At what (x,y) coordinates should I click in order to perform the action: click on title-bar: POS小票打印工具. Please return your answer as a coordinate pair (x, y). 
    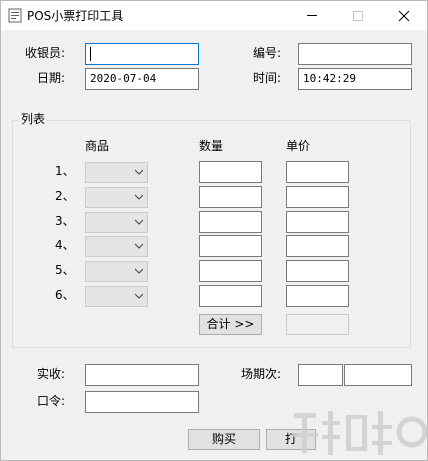
    Looking at the image, I should click on (214, 15).